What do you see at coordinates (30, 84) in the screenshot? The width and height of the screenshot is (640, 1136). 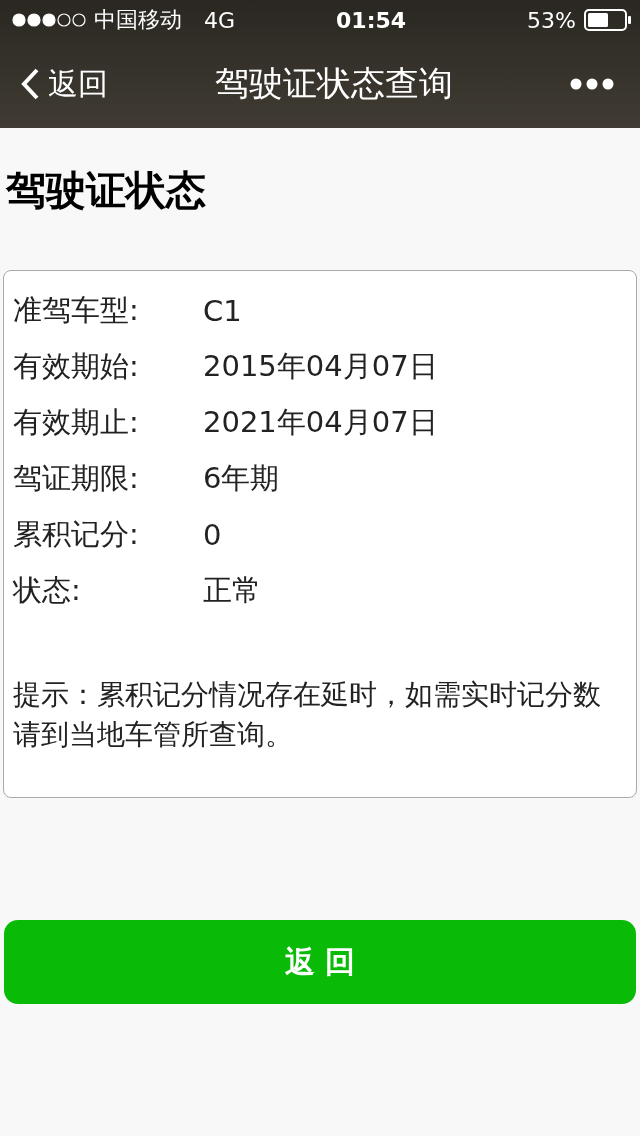 I see `chevron-left-icon` at bounding box center [30, 84].